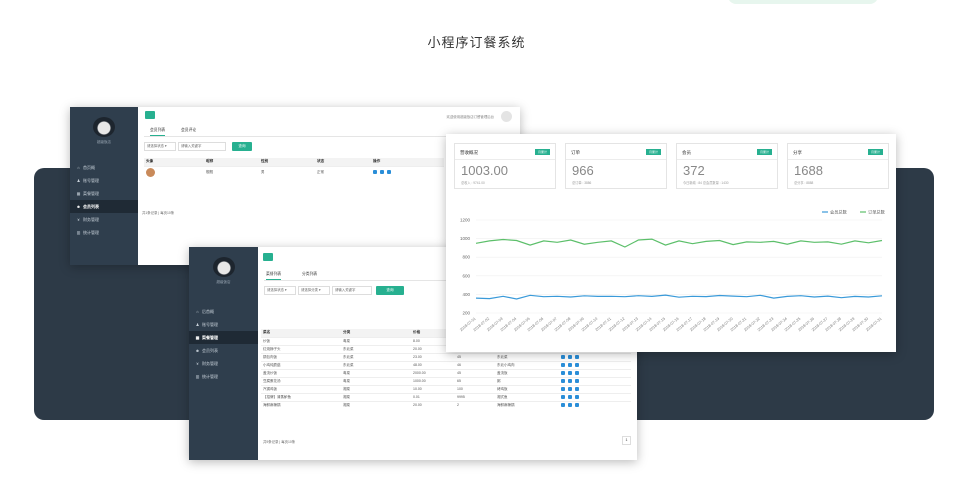 Image resolution: width=953 pixels, height=495 pixels. What do you see at coordinates (527, 356) in the screenshot?
I see `cell-sort: 东北菜` at bounding box center [527, 356].